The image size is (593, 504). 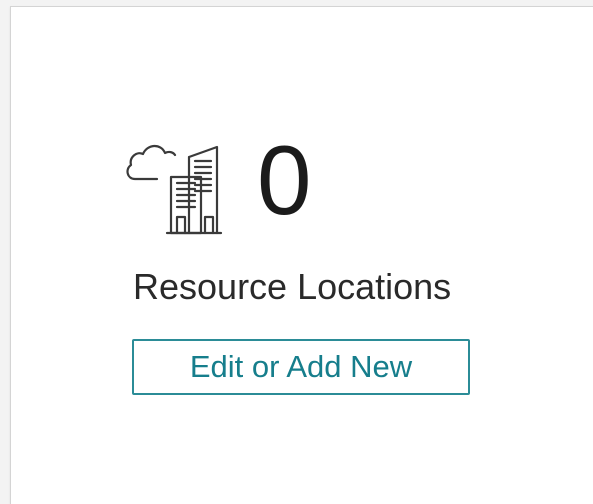 What do you see at coordinates (284, 180) in the screenshot?
I see `resource-count: 0` at bounding box center [284, 180].